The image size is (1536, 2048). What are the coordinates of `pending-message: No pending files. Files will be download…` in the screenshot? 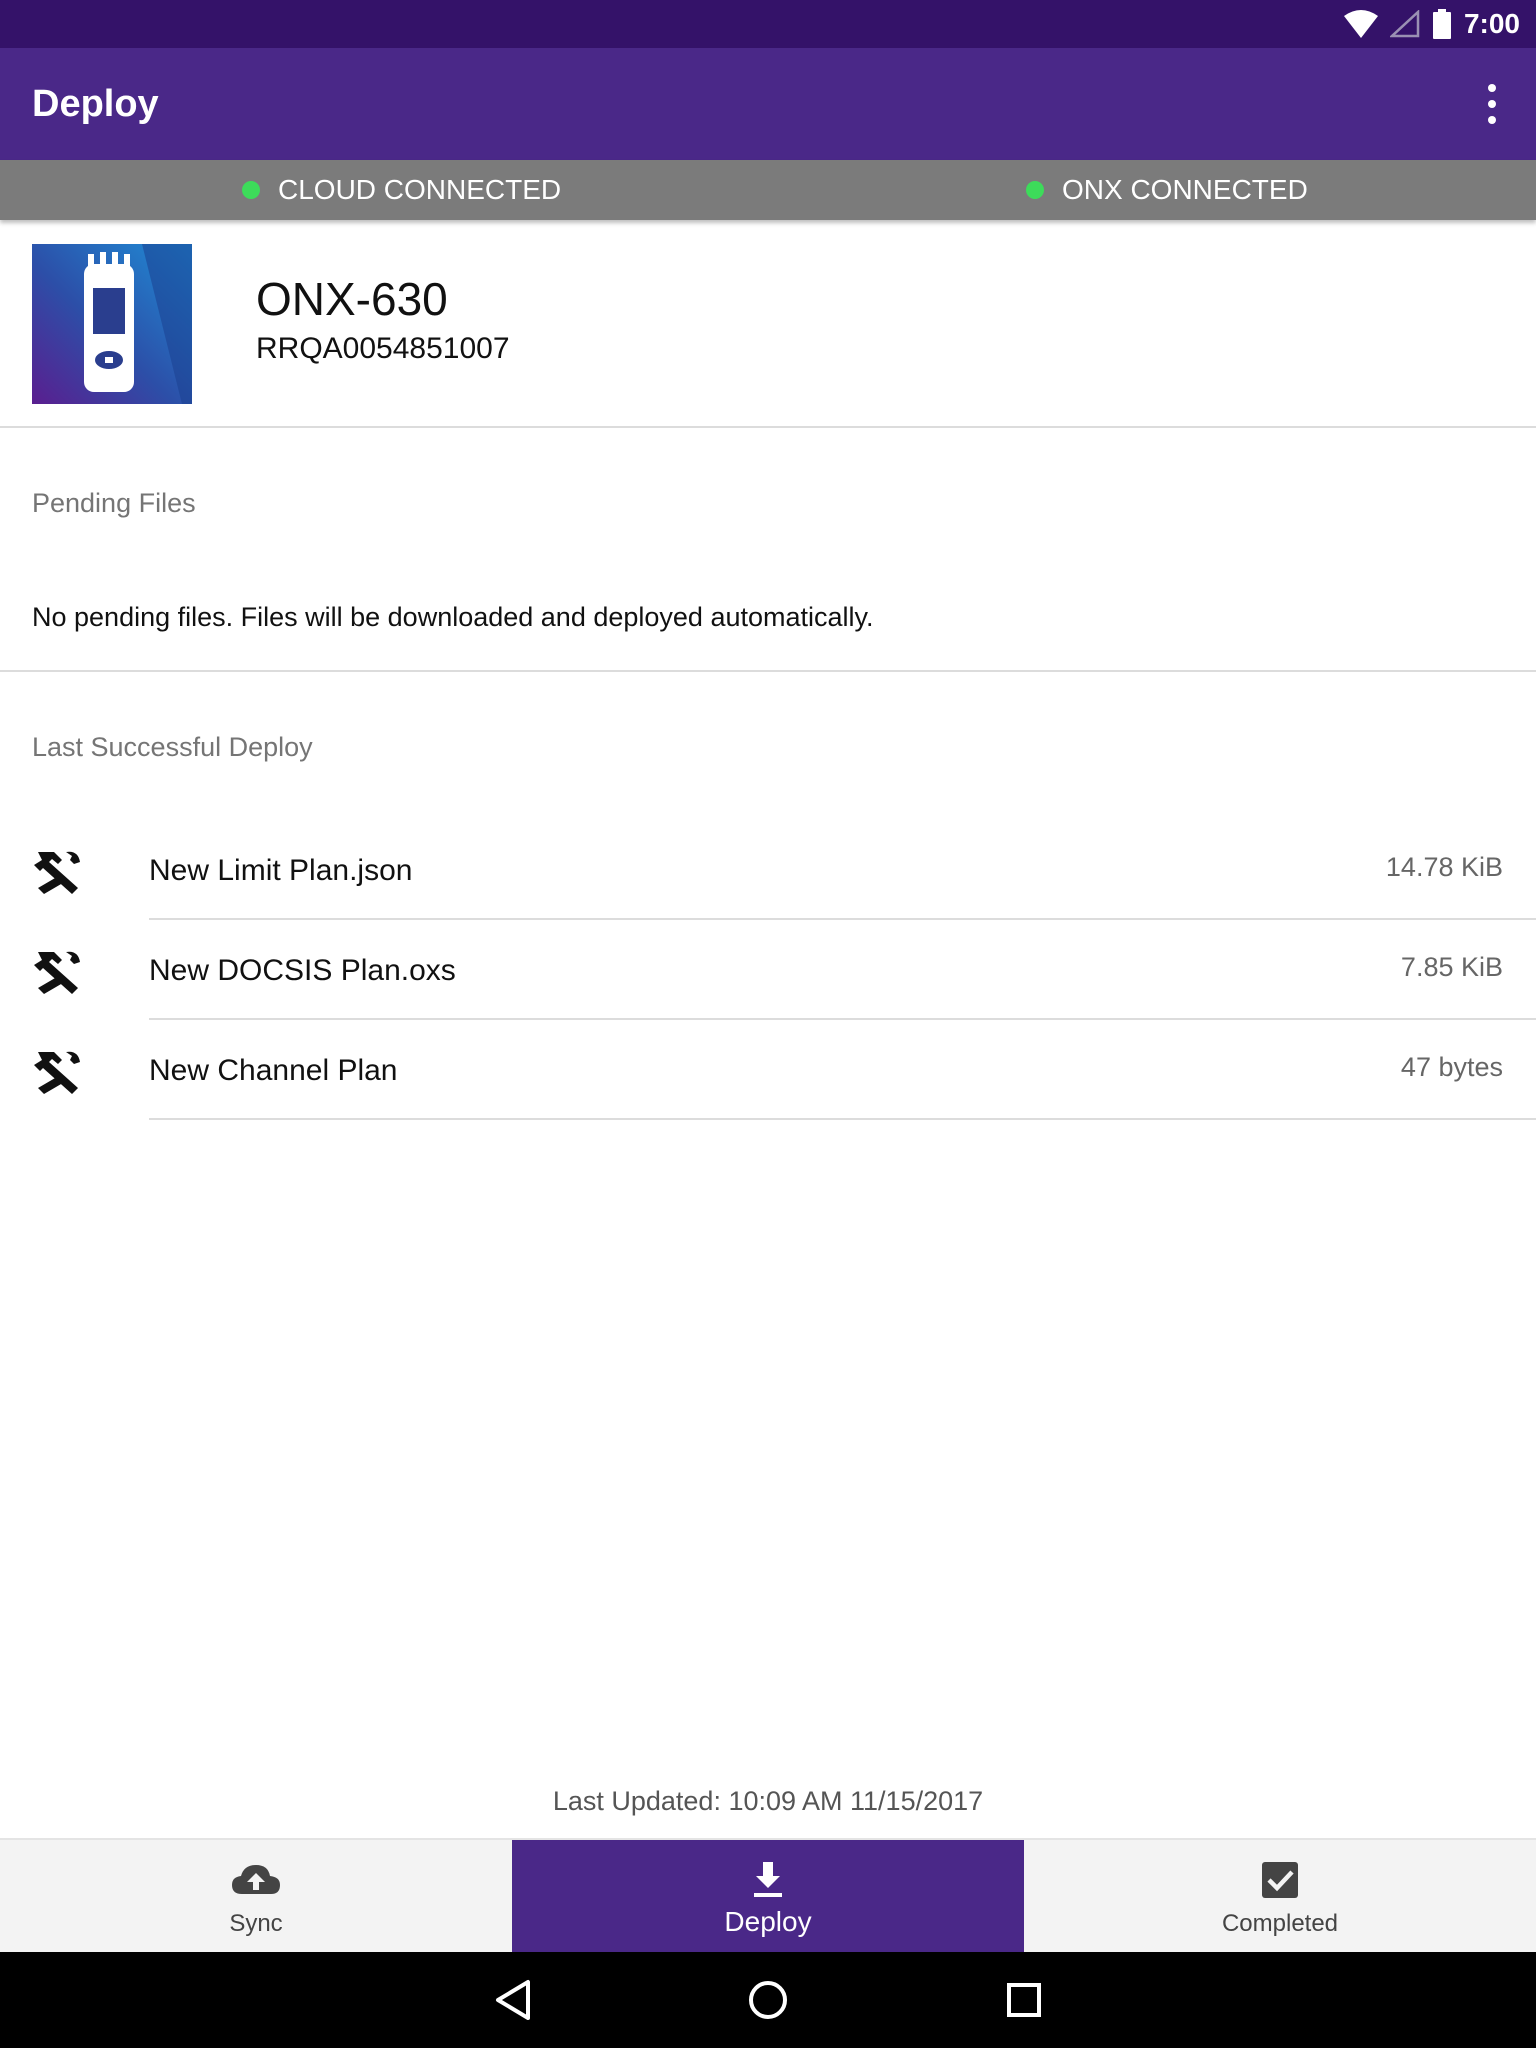 It's located at (453, 617).